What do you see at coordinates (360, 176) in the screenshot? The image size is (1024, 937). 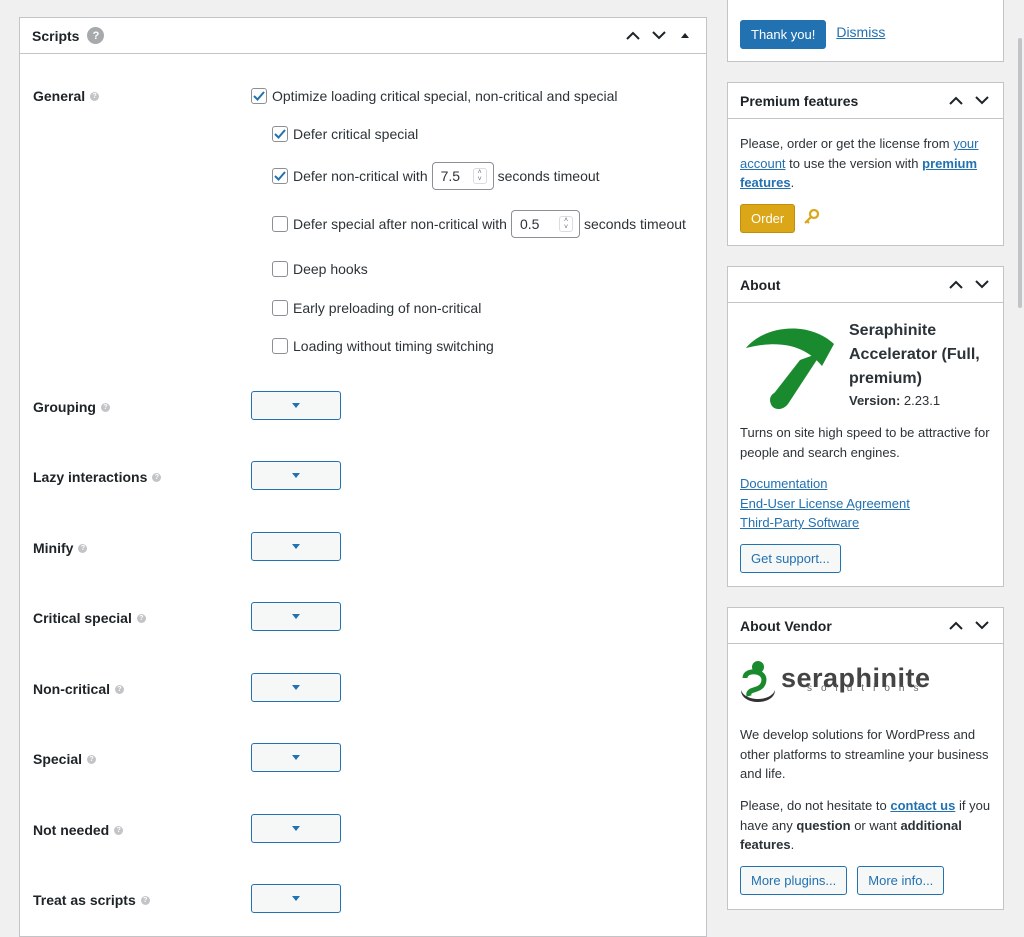 I see `defer-noncritical-label: Defer non-critical with` at bounding box center [360, 176].